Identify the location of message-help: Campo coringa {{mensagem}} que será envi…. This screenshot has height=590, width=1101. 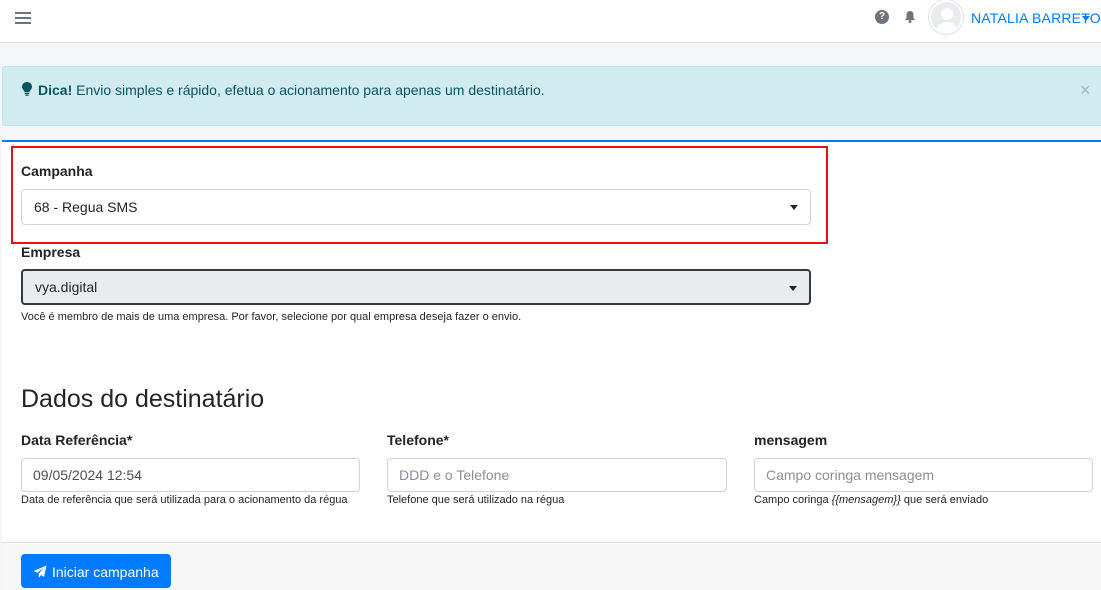
(871, 500).